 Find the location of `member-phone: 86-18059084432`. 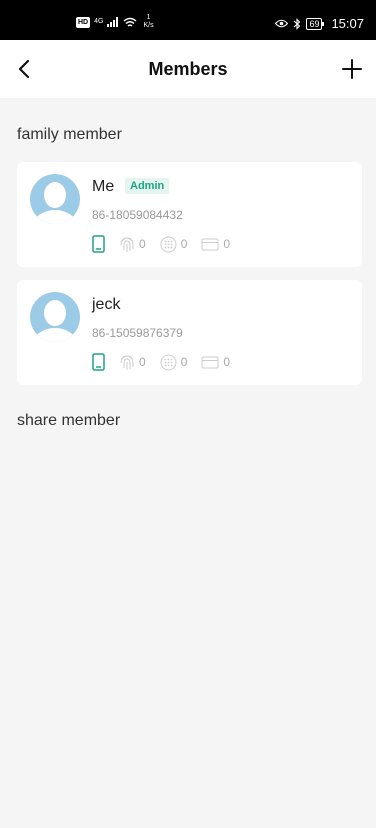

member-phone: 86-18059084432 is located at coordinates (137, 215).